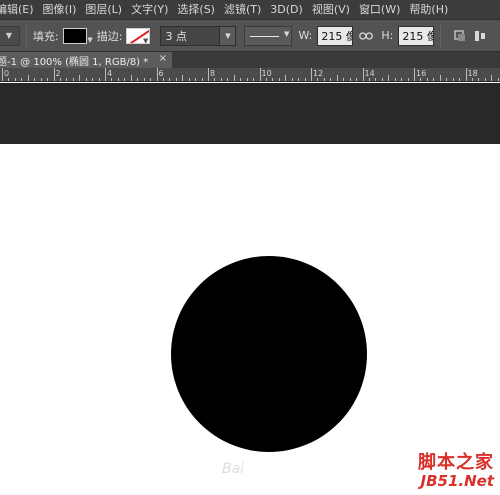  What do you see at coordinates (266, 73) in the screenshot?
I see `ruler-label: 10` at bounding box center [266, 73].